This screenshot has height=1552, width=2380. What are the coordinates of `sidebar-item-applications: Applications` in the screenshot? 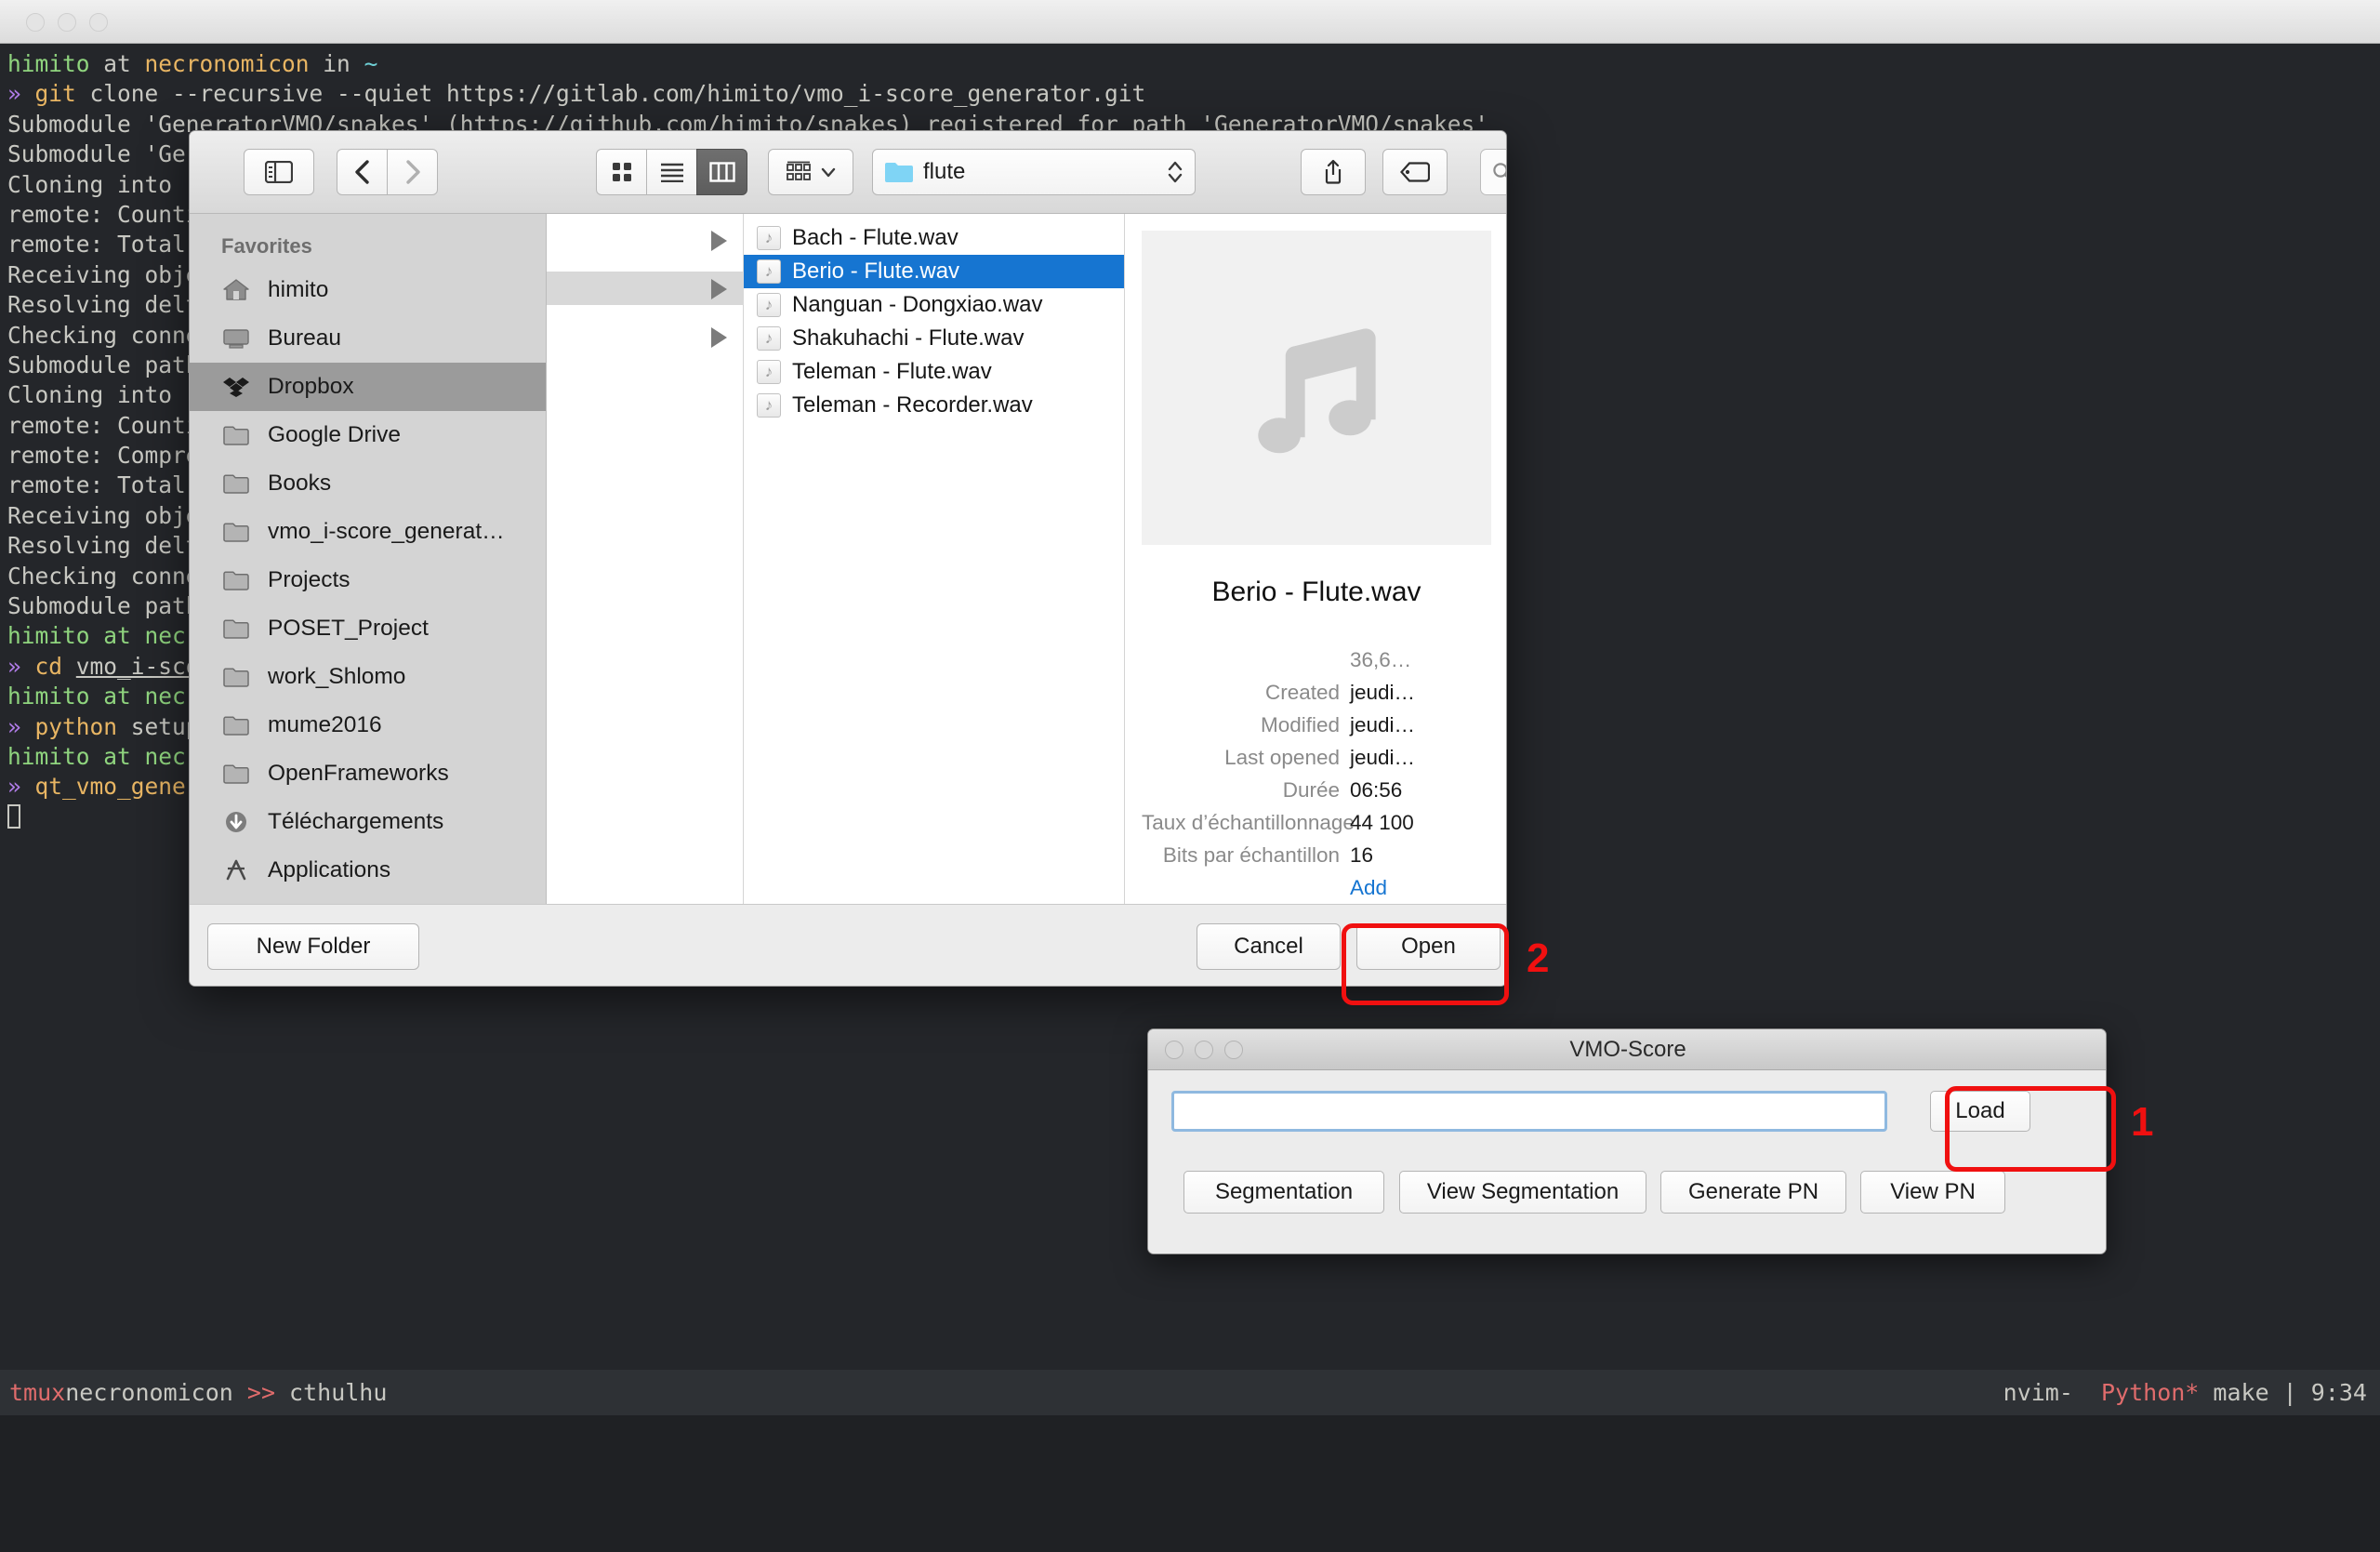 It's located at (368, 870).